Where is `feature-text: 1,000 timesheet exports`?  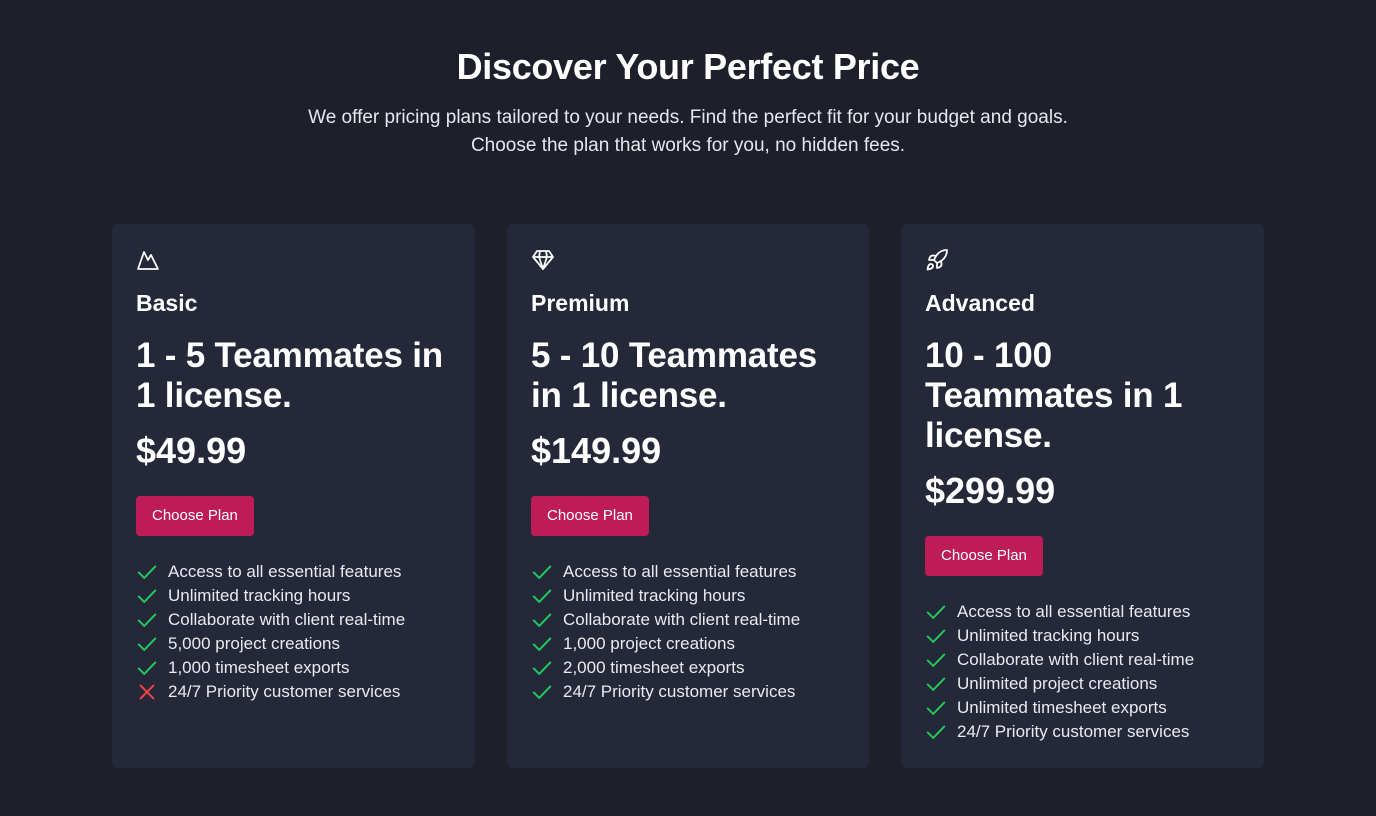 feature-text: 1,000 timesheet exports is located at coordinates (259, 667).